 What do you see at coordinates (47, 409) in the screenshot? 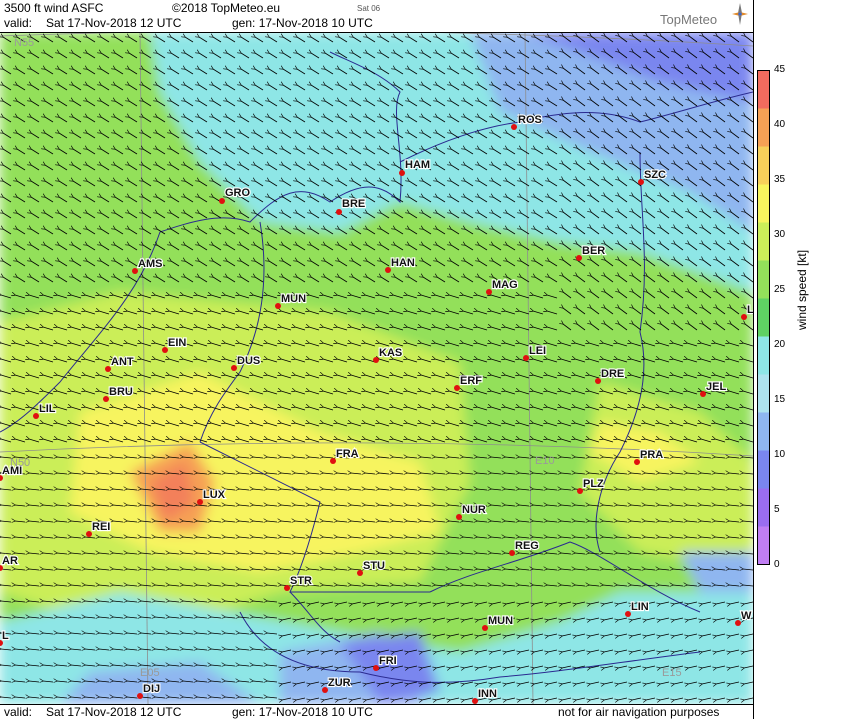
I see `city-label: LIL` at bounding box center [47, 409].